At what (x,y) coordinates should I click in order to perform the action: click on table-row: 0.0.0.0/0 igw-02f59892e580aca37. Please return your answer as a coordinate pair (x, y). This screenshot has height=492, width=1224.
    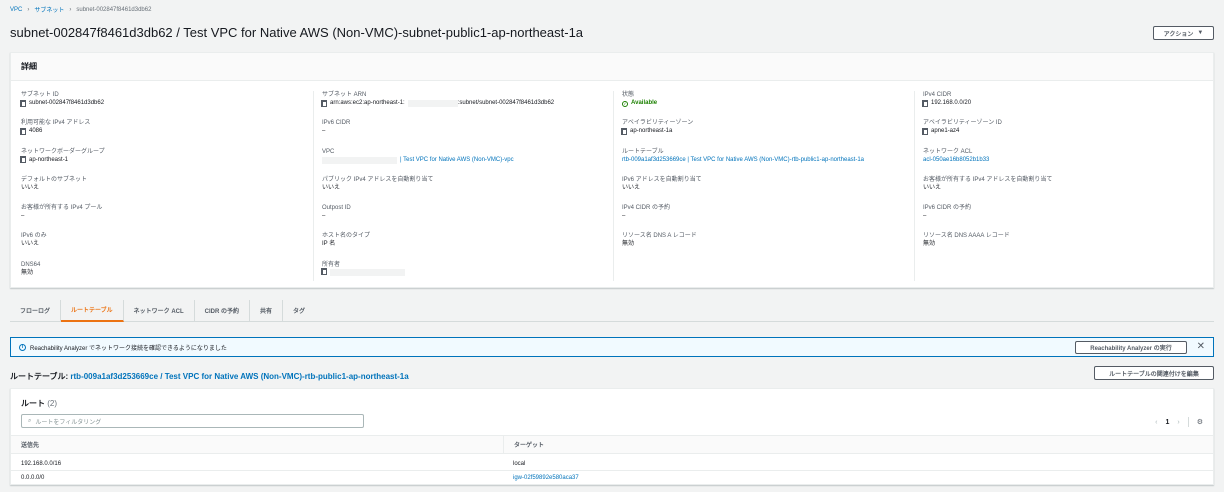
    Looking at the image, I should click on (612, 478).